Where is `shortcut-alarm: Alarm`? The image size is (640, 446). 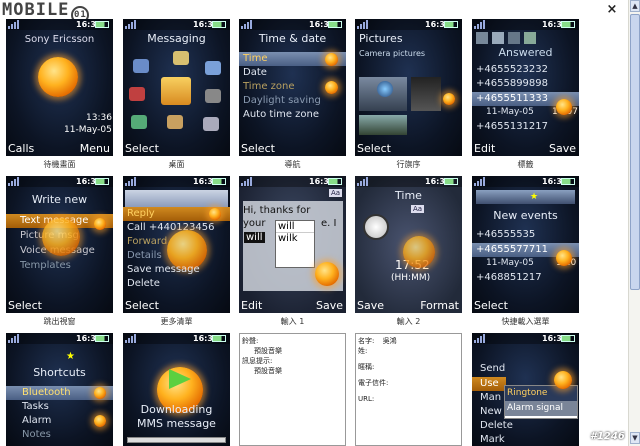 shortcut-alarm: Alarm is located at coordinates (36, 420).